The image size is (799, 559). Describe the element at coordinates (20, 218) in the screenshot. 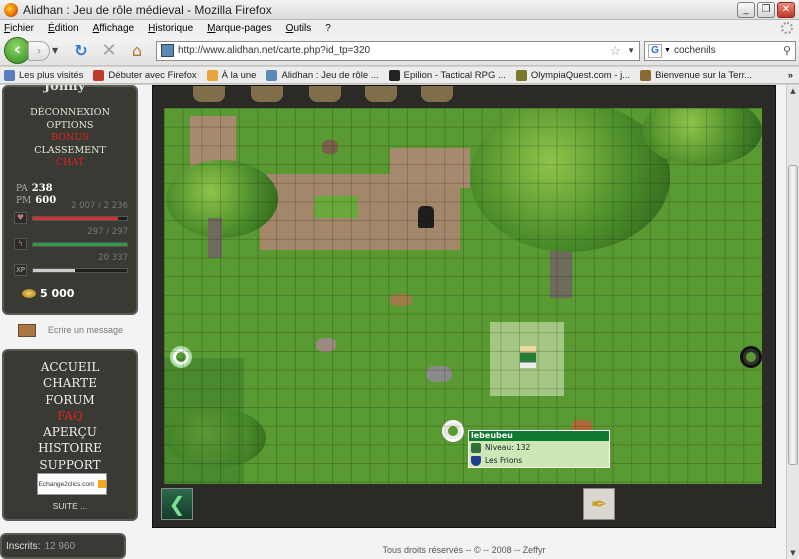

I see `heart-icon: ♥` at that location.